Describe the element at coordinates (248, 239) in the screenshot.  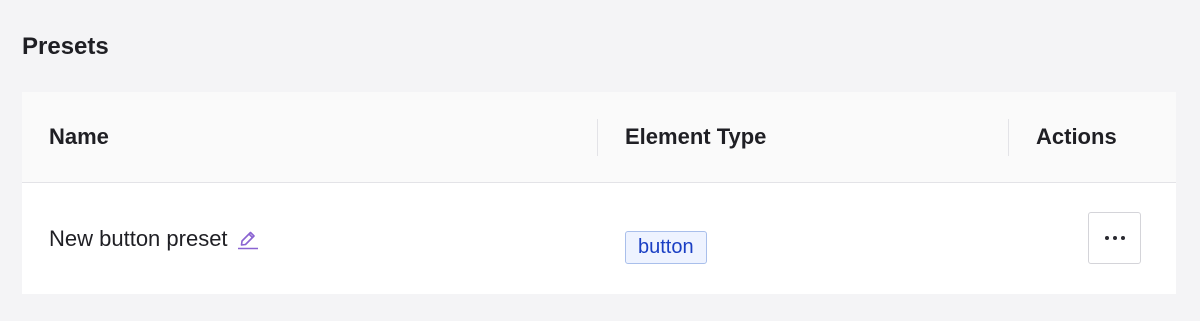
I see `pencil-edit-icon` at that location.